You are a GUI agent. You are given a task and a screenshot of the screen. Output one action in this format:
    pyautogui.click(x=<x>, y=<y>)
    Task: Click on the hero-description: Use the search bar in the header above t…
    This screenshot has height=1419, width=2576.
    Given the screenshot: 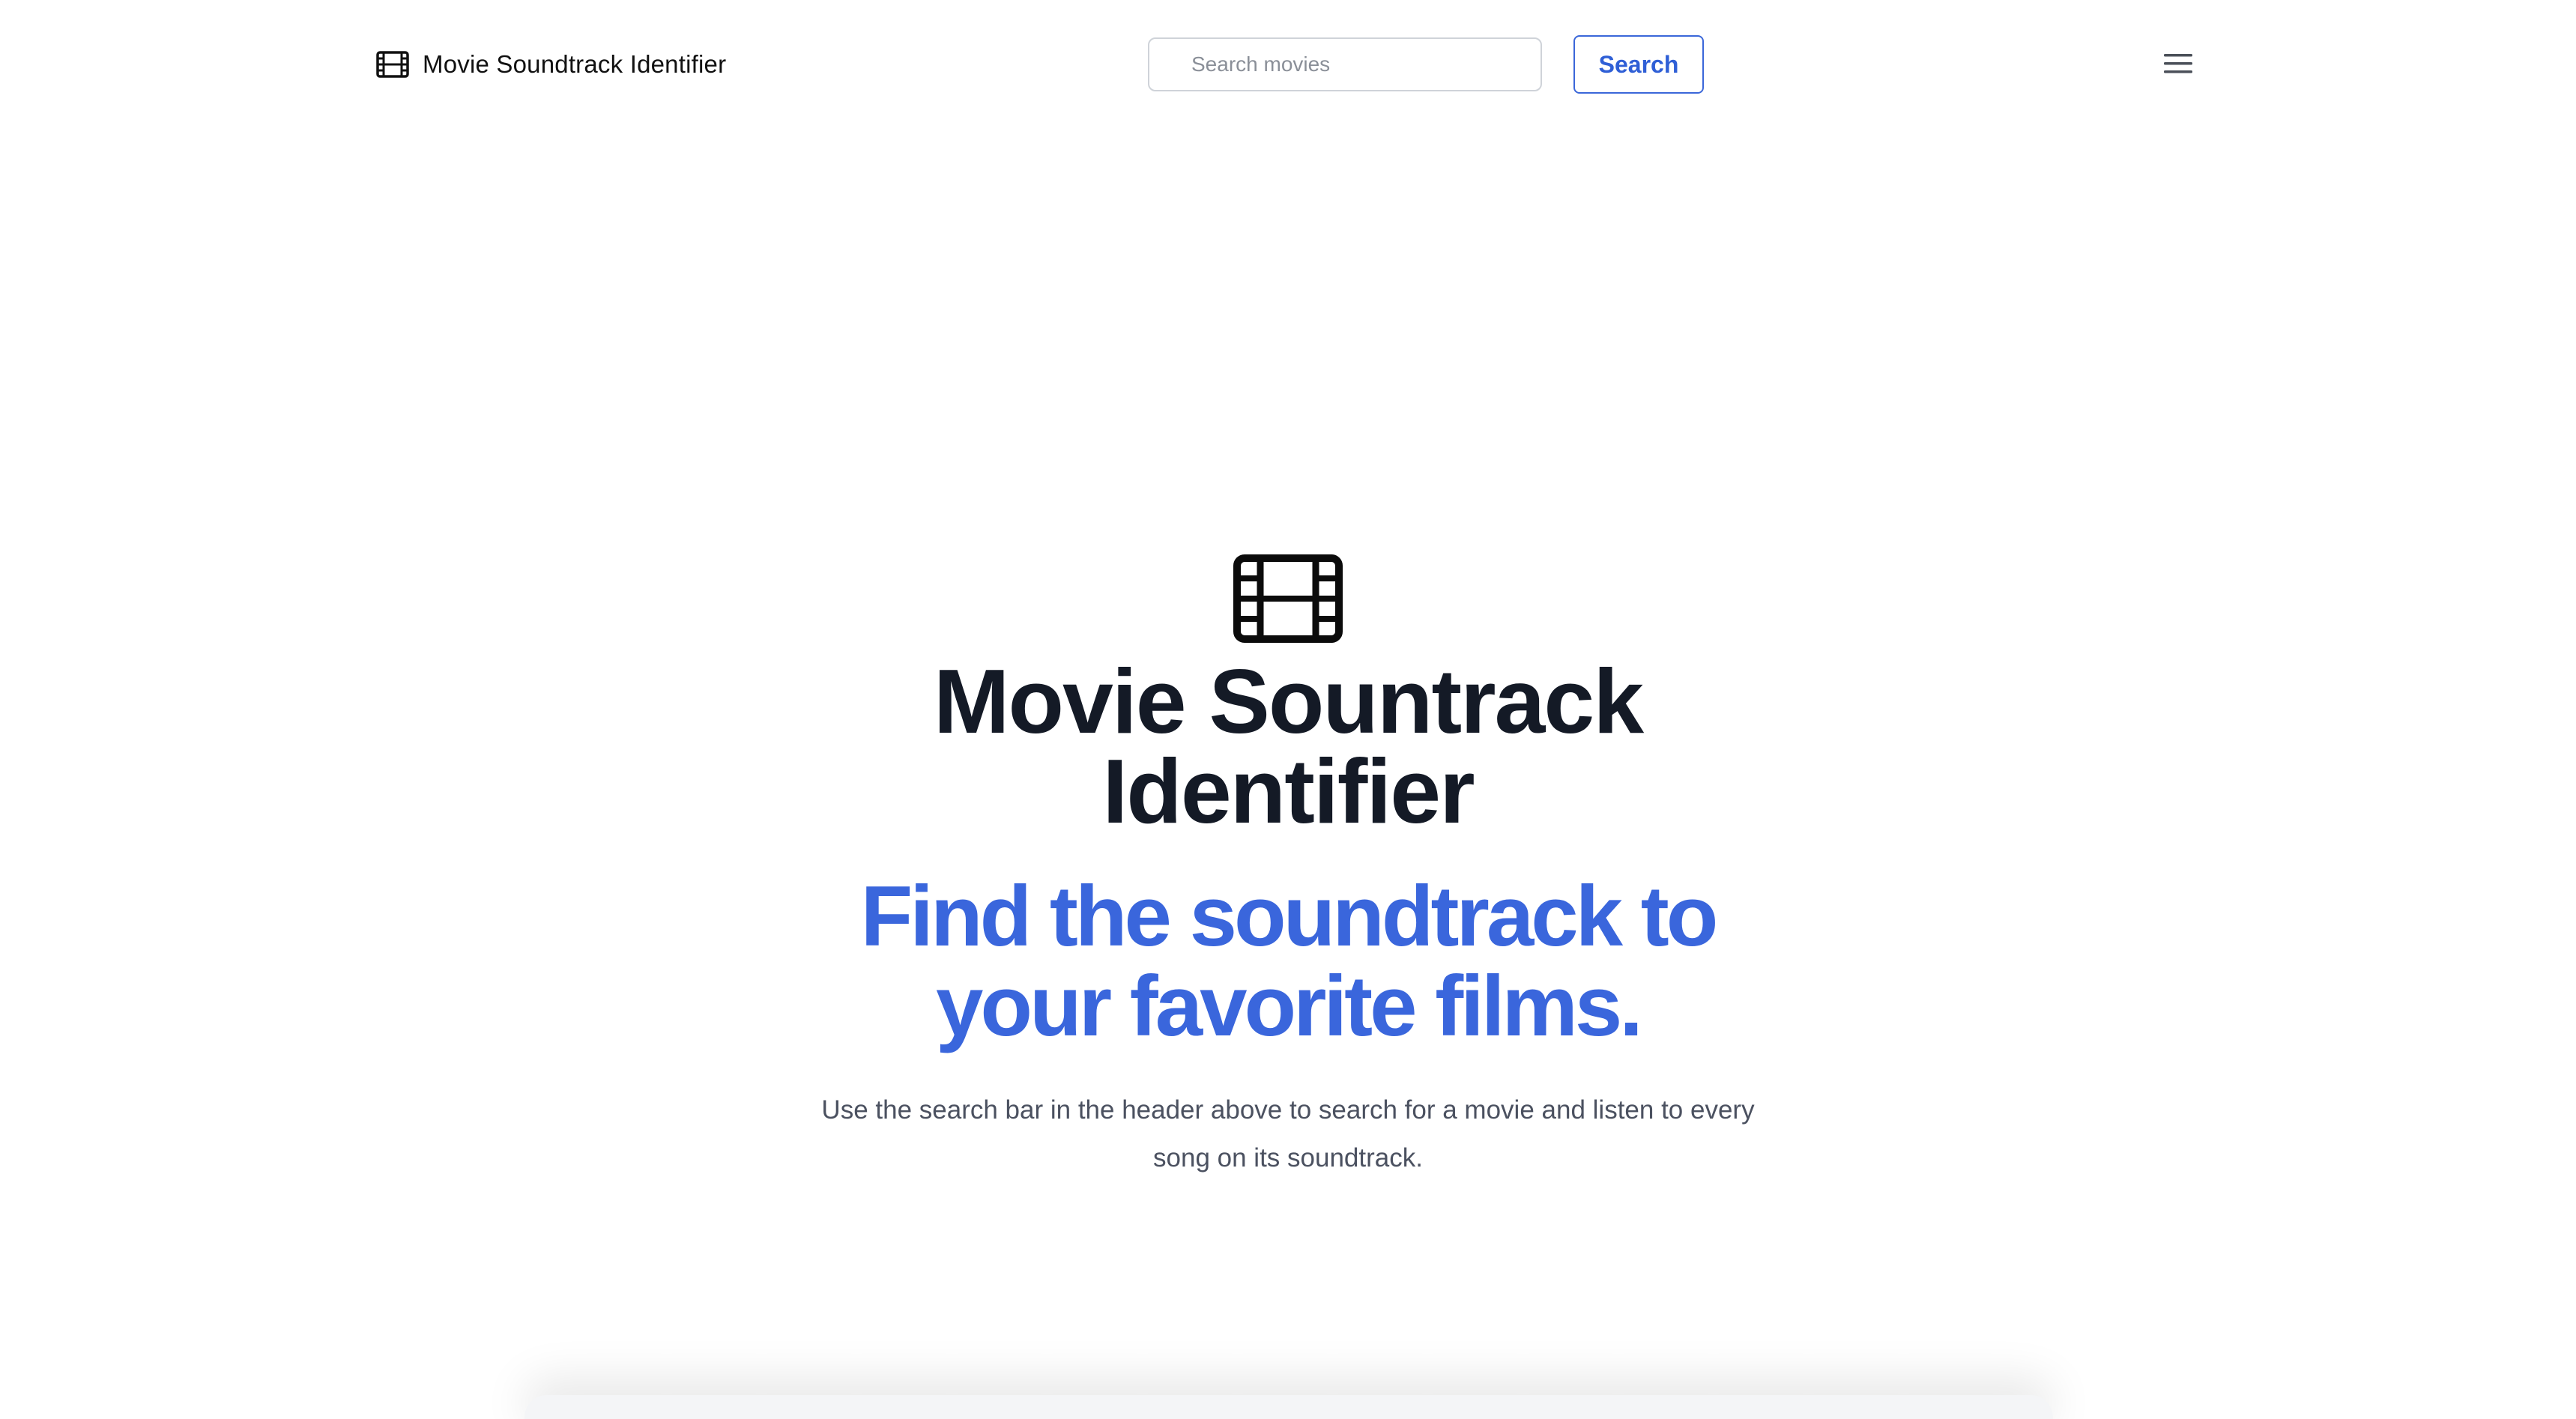 What is the action you would take?
    pyautogui.click(x=1288, y=1134)
    